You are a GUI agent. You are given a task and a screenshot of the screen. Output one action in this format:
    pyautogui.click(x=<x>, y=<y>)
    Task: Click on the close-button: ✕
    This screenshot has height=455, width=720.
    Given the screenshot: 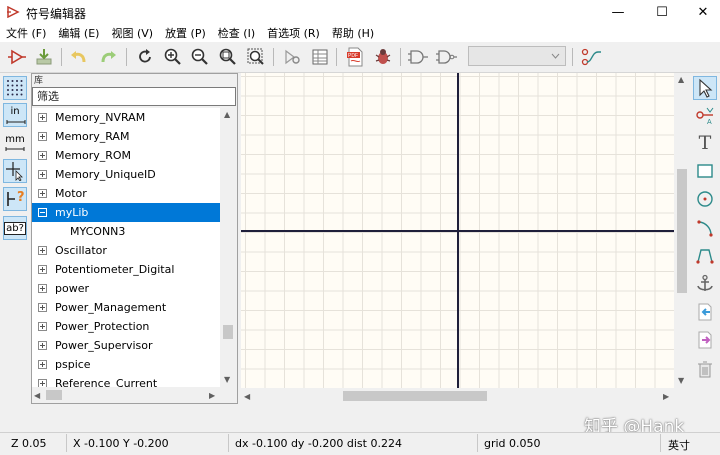 What is the action you would take?
    pyautogui.click(x=703, y=12)
    